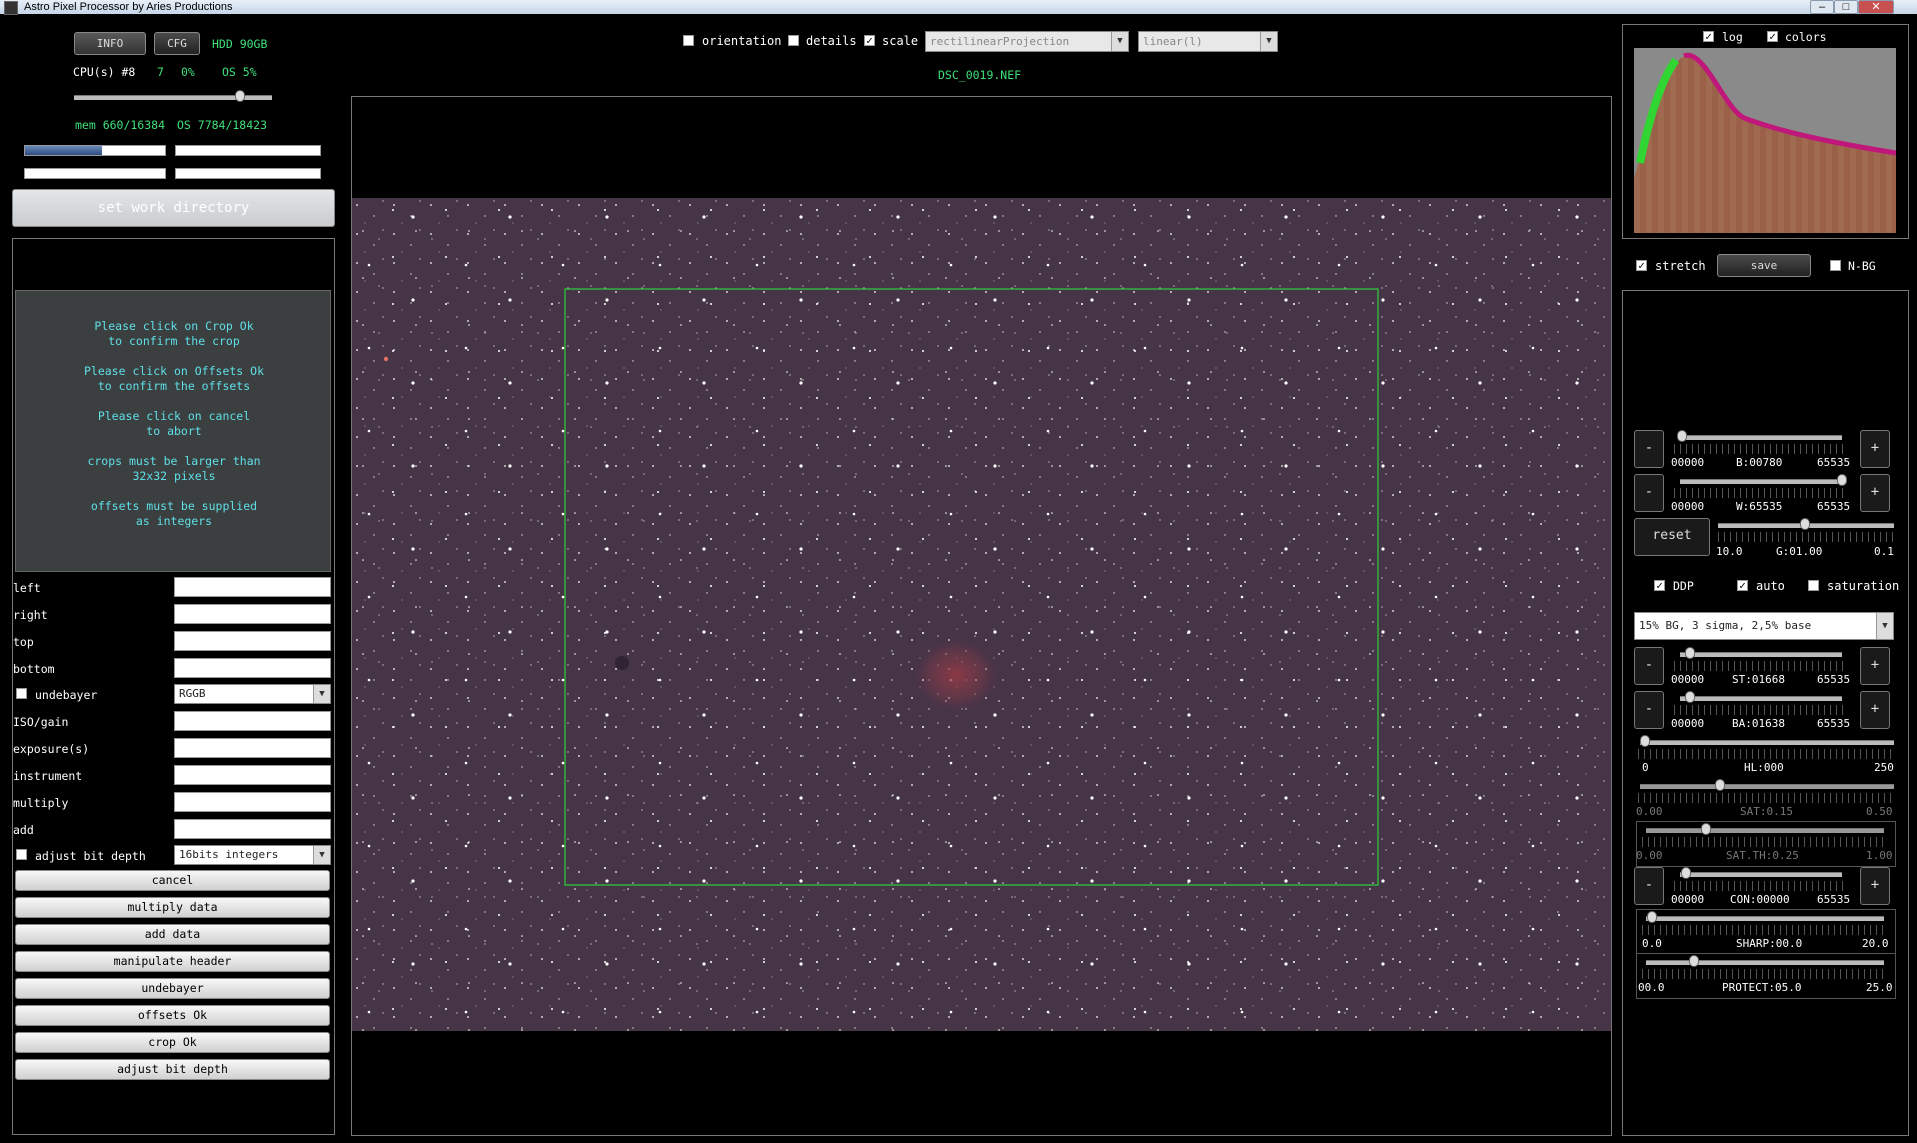 The width and height of the screenshot is (1917, 1143). I want to click on cpu-threads-knob, so click(240, 96).